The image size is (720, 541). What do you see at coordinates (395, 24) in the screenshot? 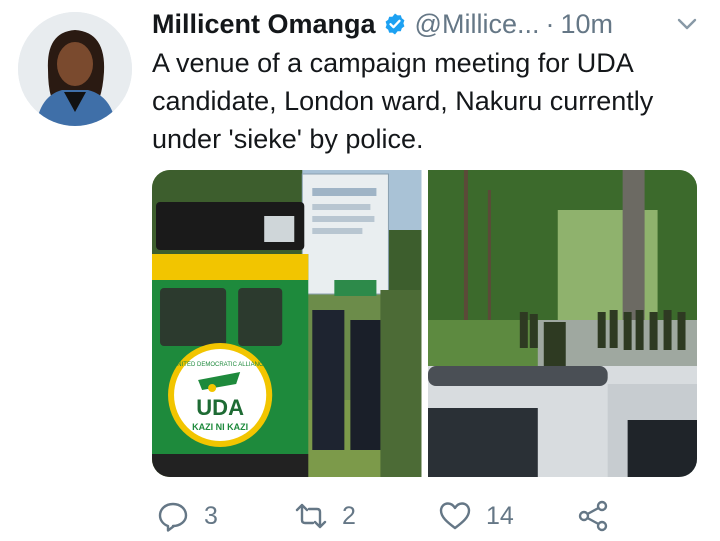
I see `verified-badge-icon` at bounding box center [395, 24].